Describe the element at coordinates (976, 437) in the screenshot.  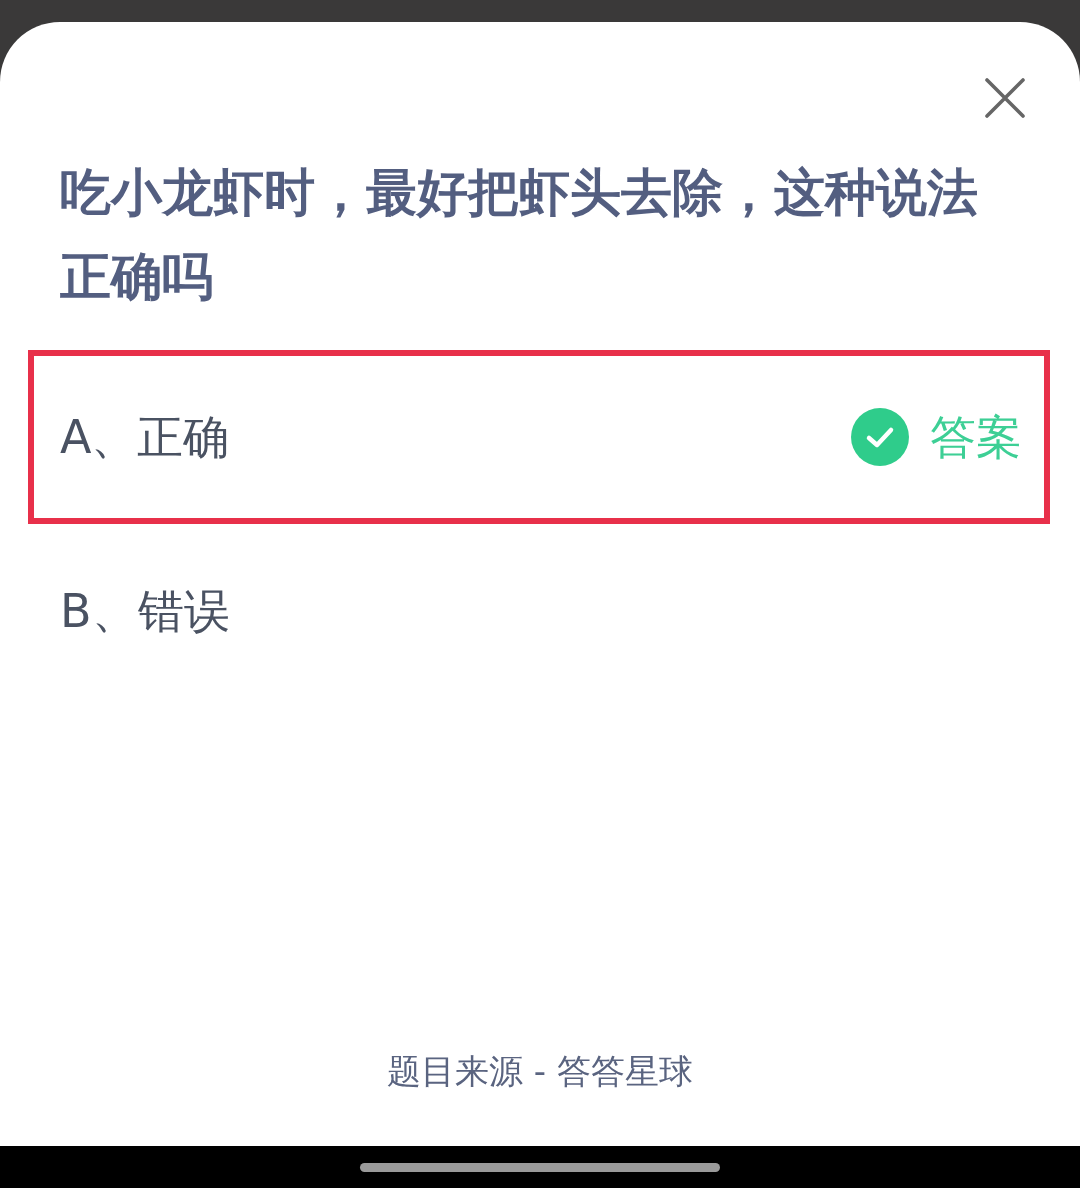
I see `answer-label: 答案` at that location.